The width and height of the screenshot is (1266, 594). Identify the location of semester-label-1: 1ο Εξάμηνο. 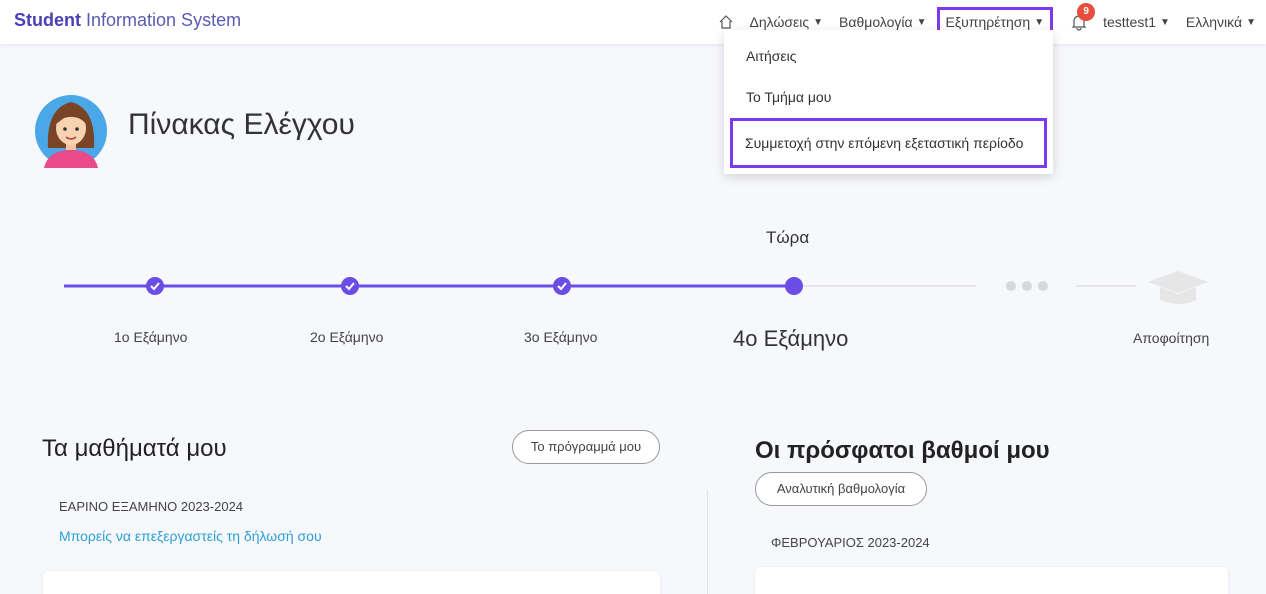
(151, 337).